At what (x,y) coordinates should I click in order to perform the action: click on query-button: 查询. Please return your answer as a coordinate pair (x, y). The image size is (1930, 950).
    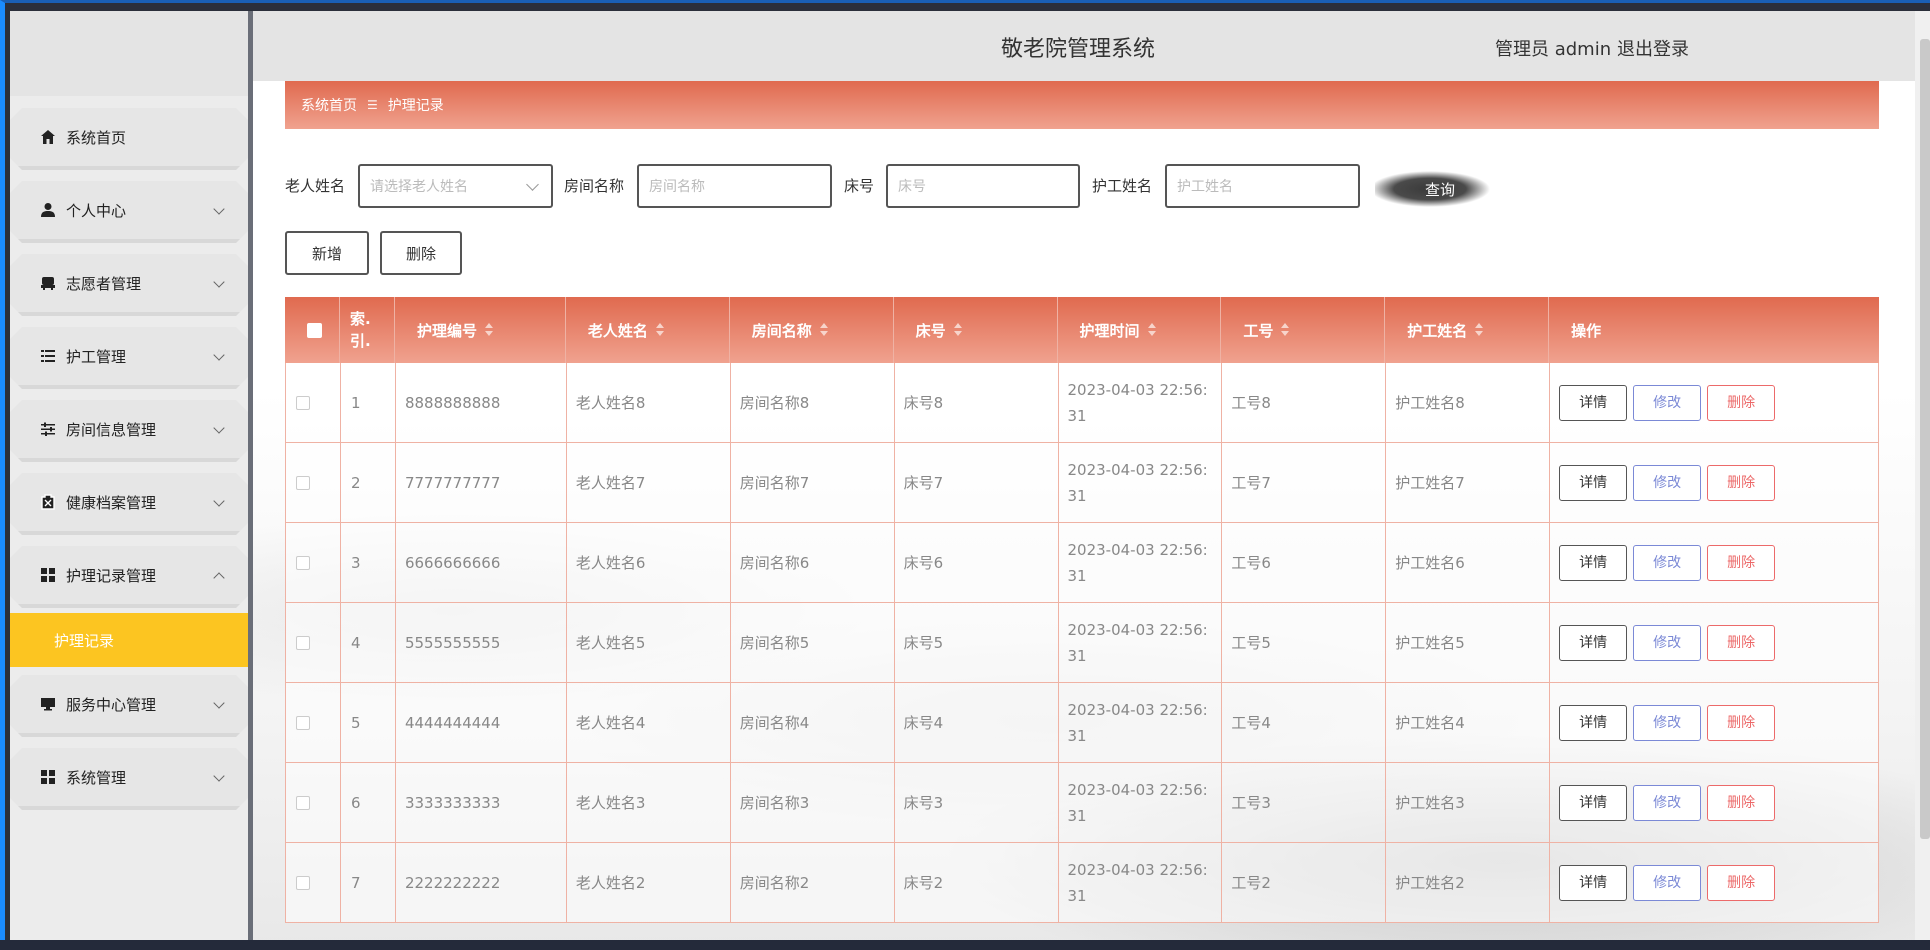
    Looking at the image, I should click on (1440, 189).